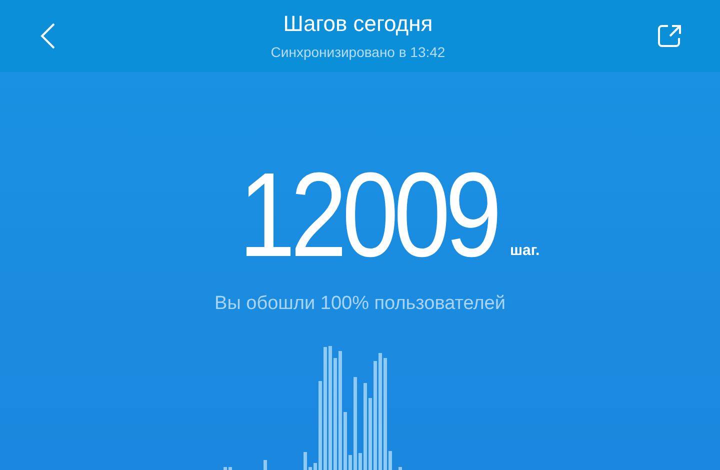  What do you see at coordinates (358, 52) in the screenshot?
I see `sync-time: Синхронизировано в 13:42` at bounding box center [358, 52].